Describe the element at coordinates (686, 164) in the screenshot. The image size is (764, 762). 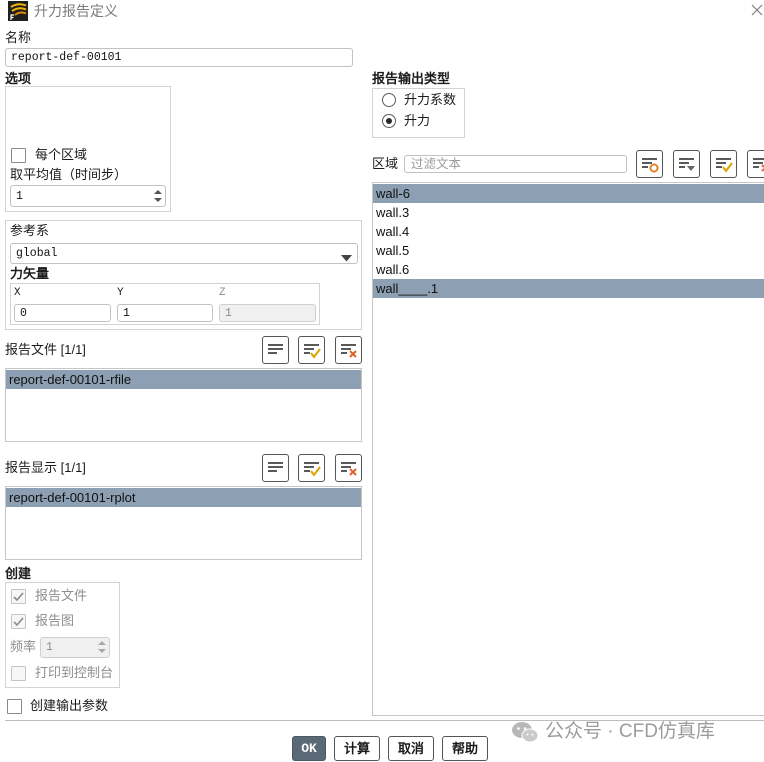
I see `zones-sort-button` at that location.